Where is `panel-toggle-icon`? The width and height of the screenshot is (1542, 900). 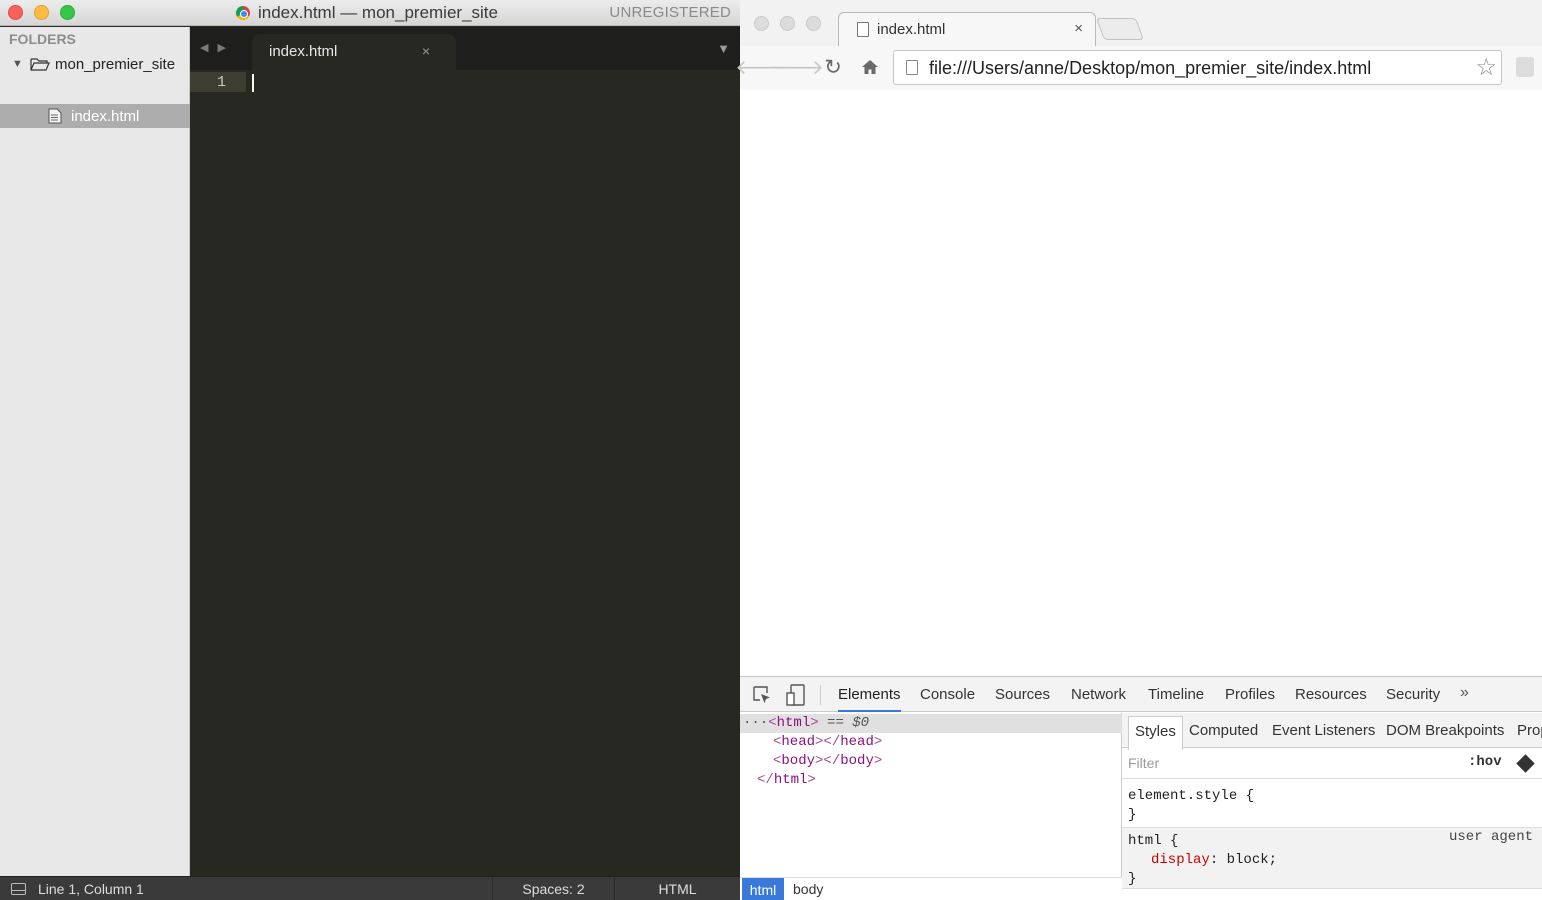 panel-toggle-icon is located at coordinates (18, 889).